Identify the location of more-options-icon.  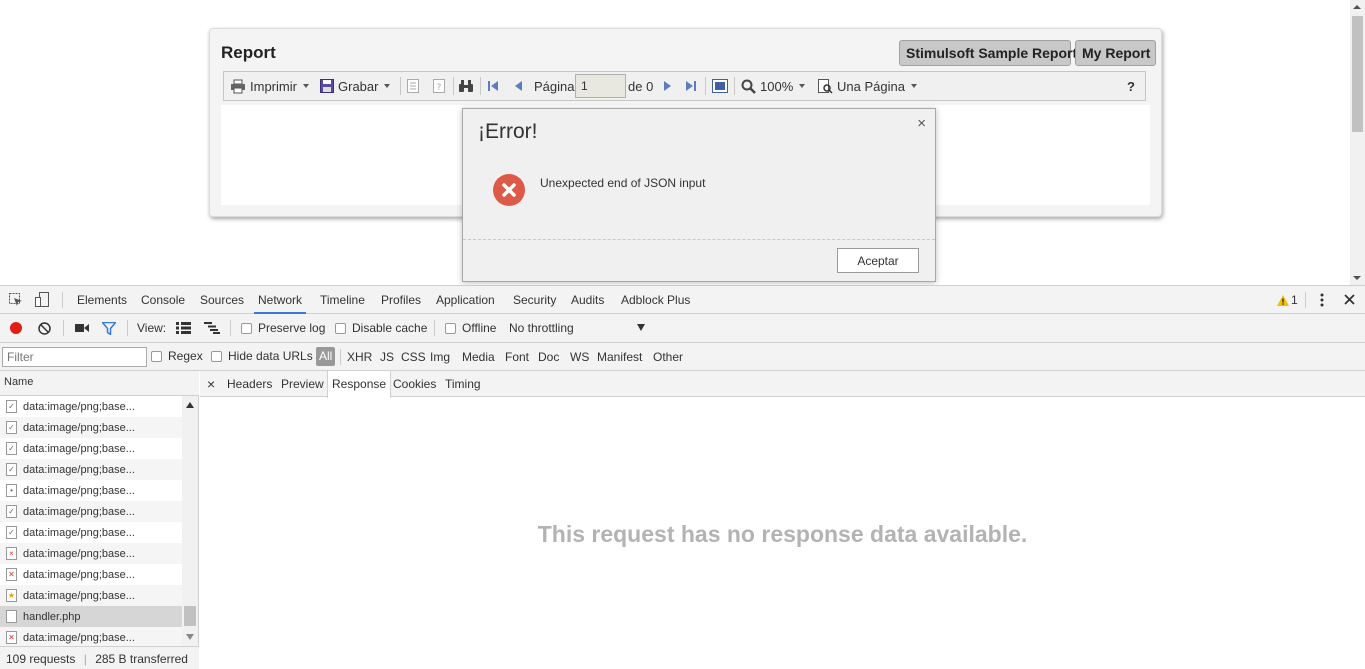
(1322, 300).